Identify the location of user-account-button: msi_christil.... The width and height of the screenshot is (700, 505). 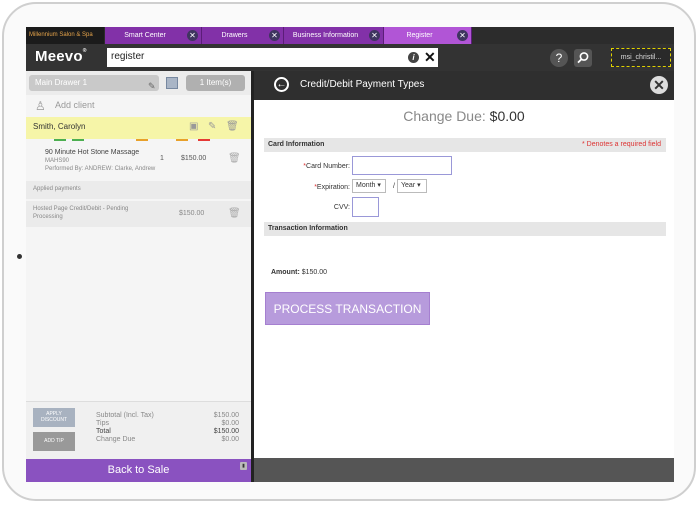
(641, 57).